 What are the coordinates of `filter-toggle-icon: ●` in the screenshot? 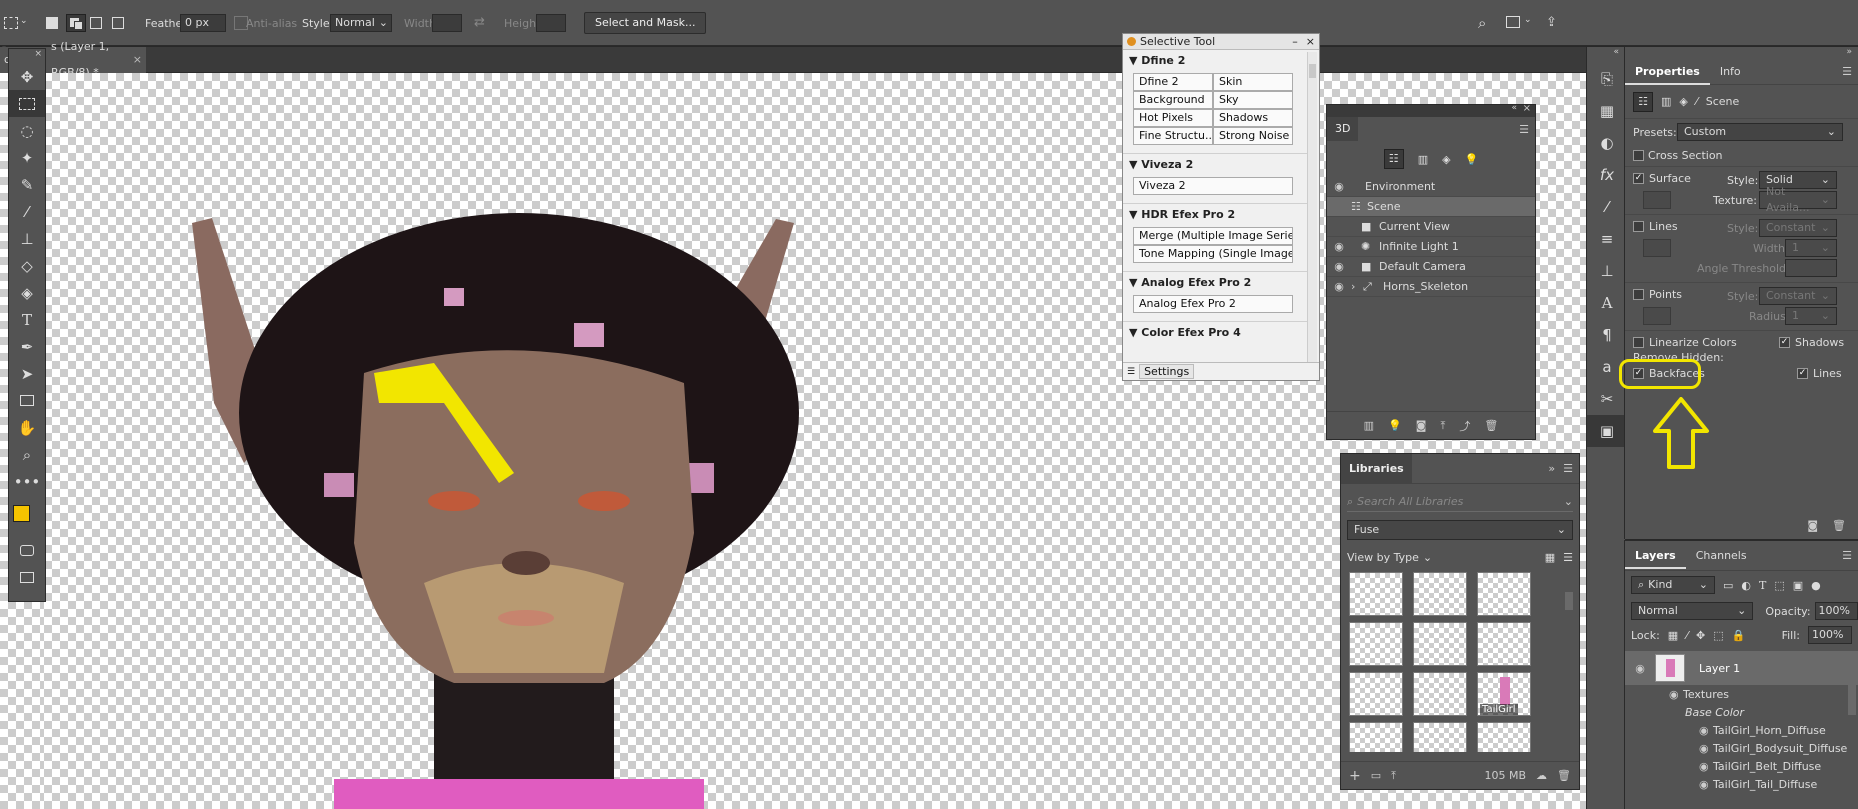 It's located at (1816, 585).